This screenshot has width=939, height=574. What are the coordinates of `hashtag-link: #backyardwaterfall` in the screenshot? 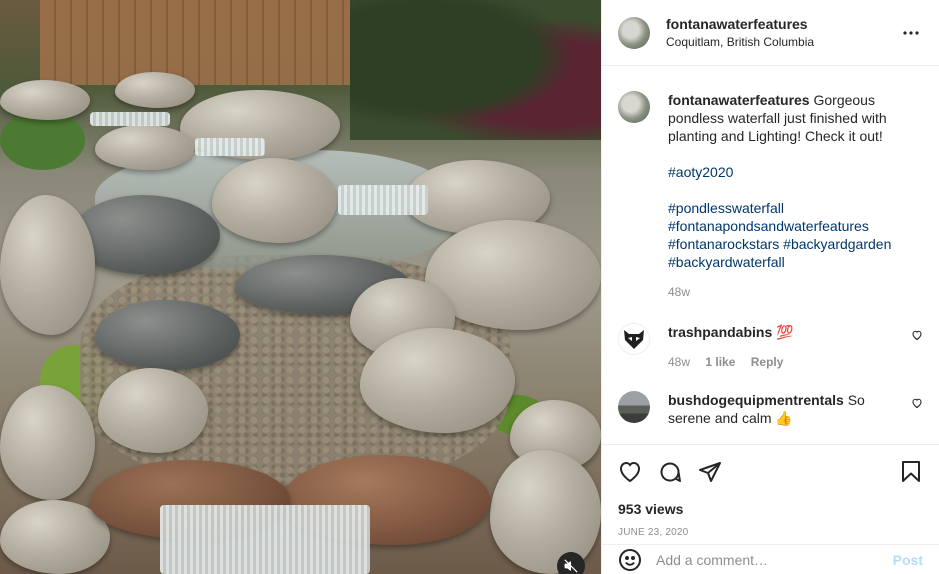 It's located at (795, 262).